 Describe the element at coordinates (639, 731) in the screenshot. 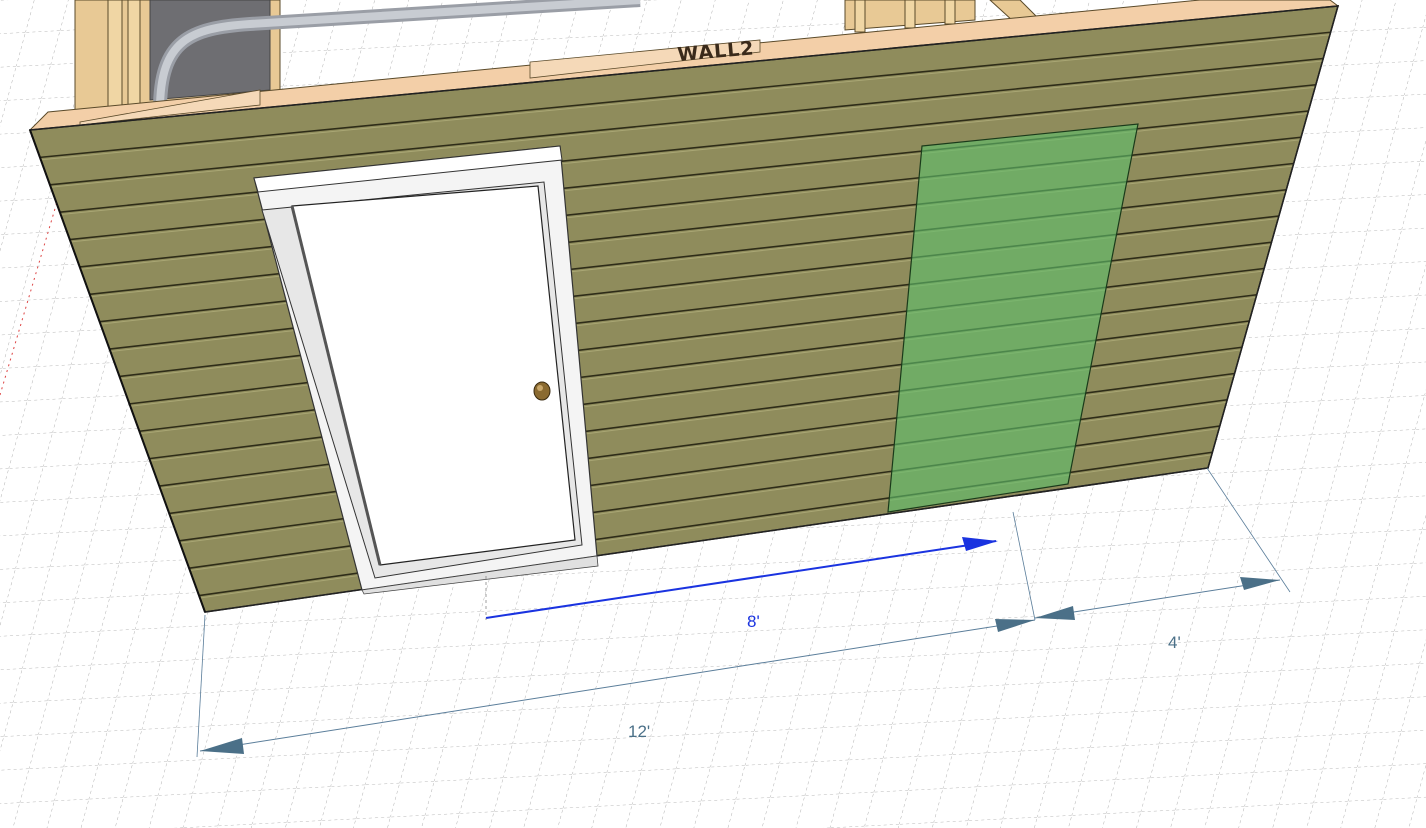

I see `dimension-total-label: 12'` at that location.